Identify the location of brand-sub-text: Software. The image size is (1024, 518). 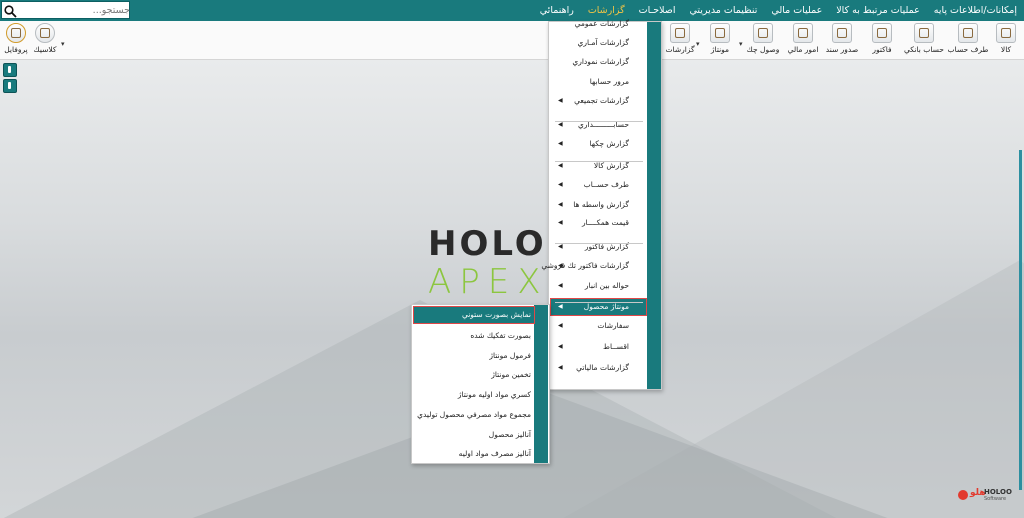
(995, 499).